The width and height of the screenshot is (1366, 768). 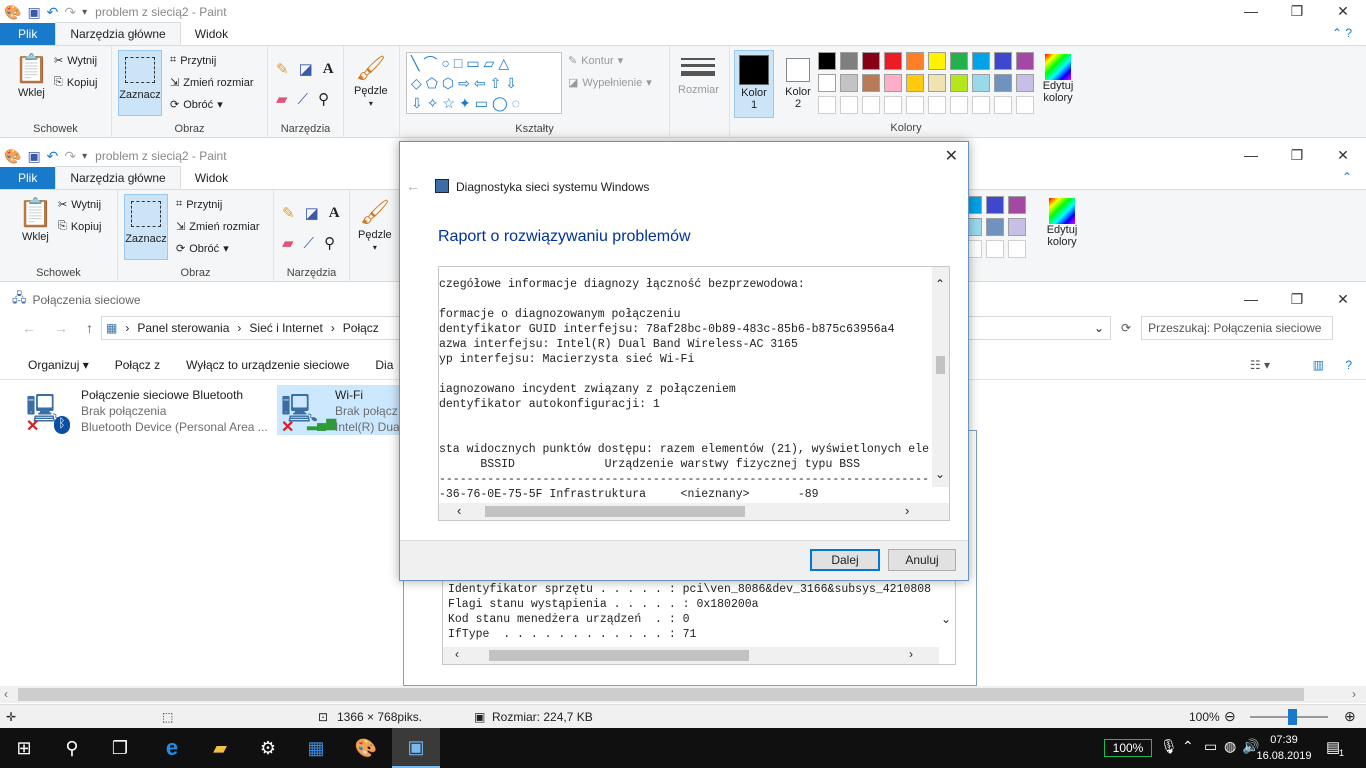 I want to click on tab-home: Narzędzia główne, so click(x=118, y=33).